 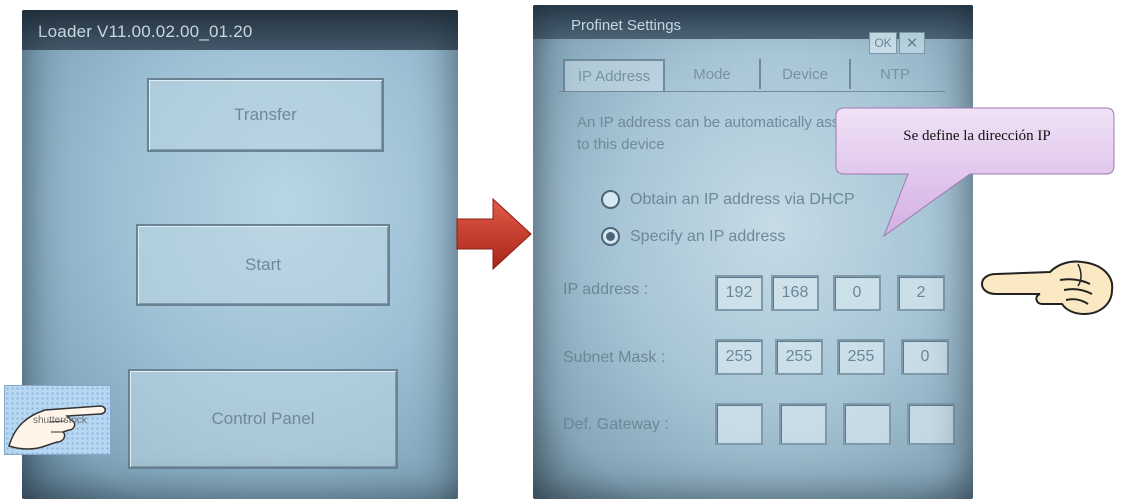 What do you see at coordinates (739, 357) in the screenshot?
I see `mask-octet-1: 255` at bounding box center [739, 357].